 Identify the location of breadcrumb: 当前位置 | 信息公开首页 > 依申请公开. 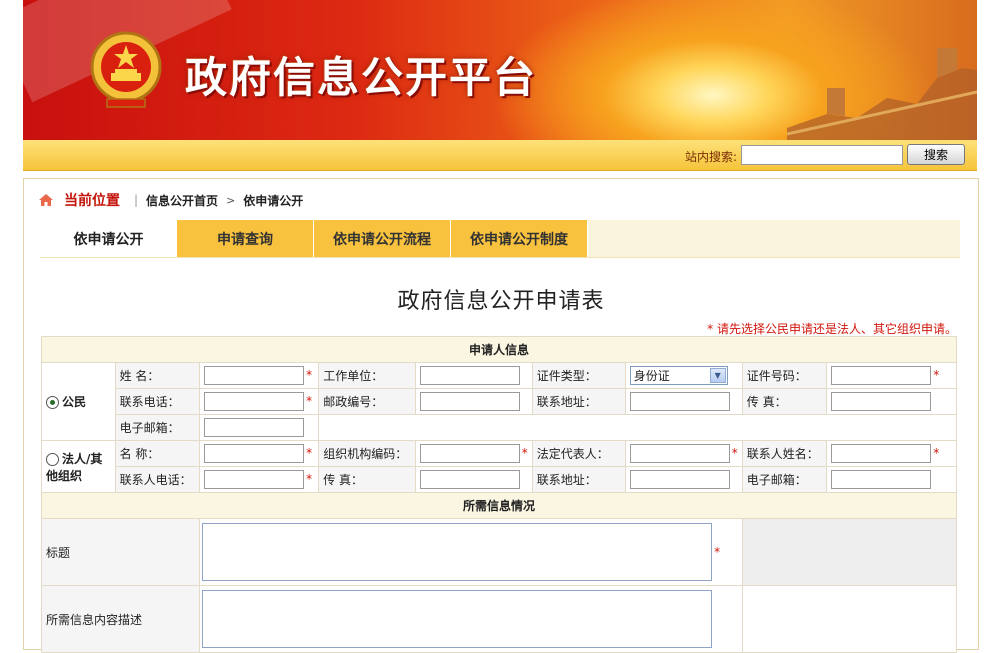
(170, 200).